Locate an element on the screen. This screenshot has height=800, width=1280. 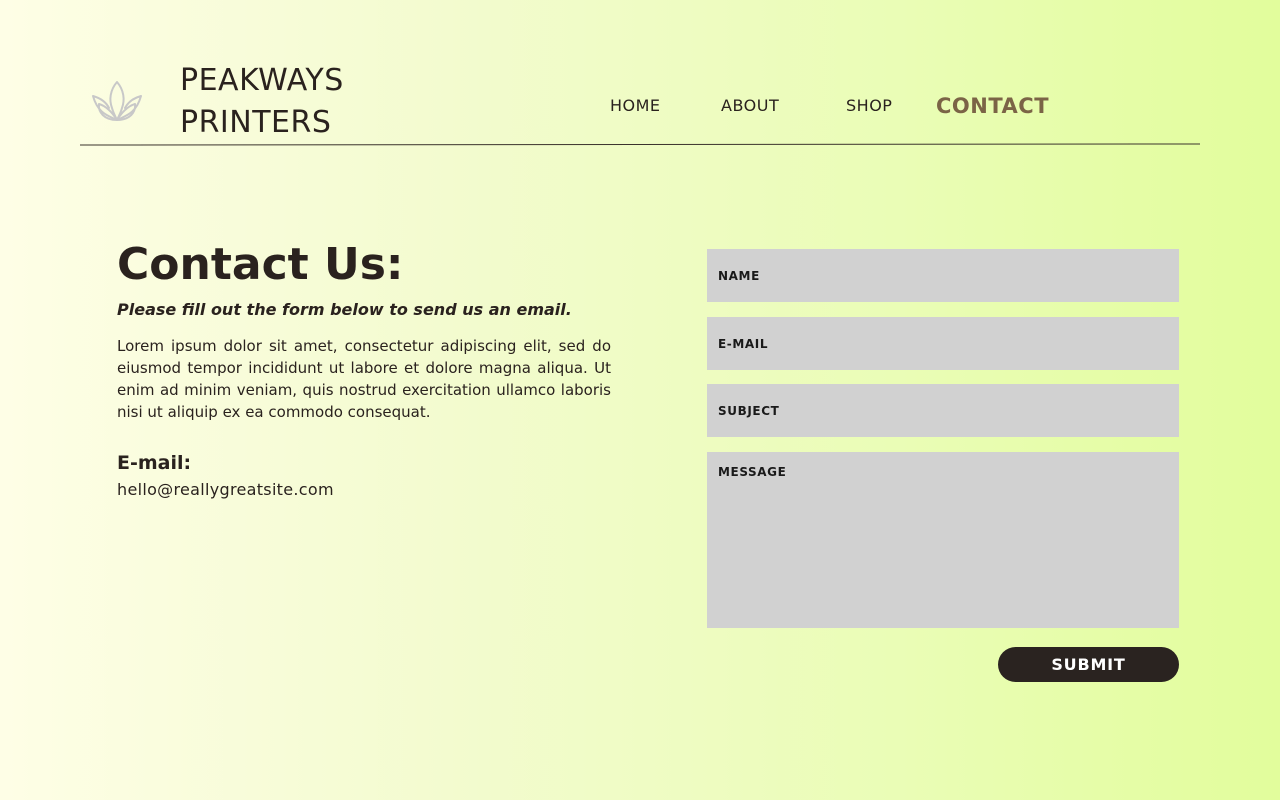
email-heading: E-mail: is located at coordinates (154, 463).